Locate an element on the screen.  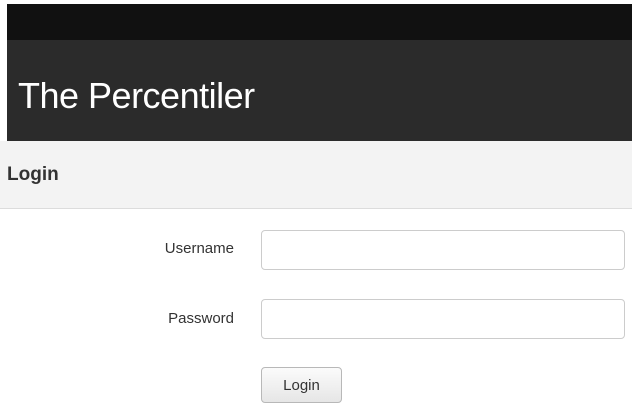
login-button: Login is located at coordinates (301, 385).